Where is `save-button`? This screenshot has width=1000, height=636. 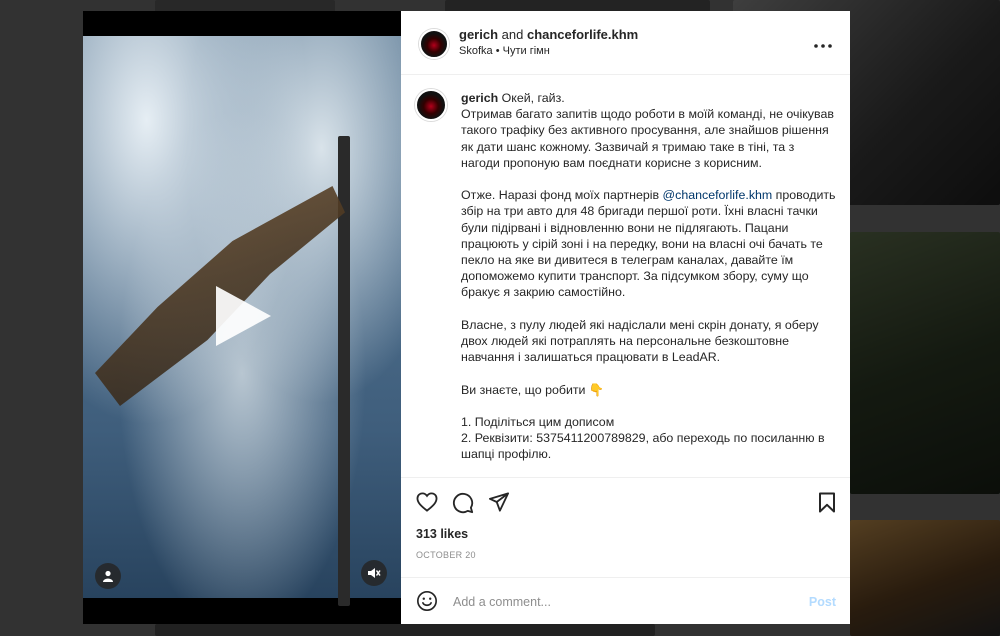
save-button is located at coordinates (827, 505).